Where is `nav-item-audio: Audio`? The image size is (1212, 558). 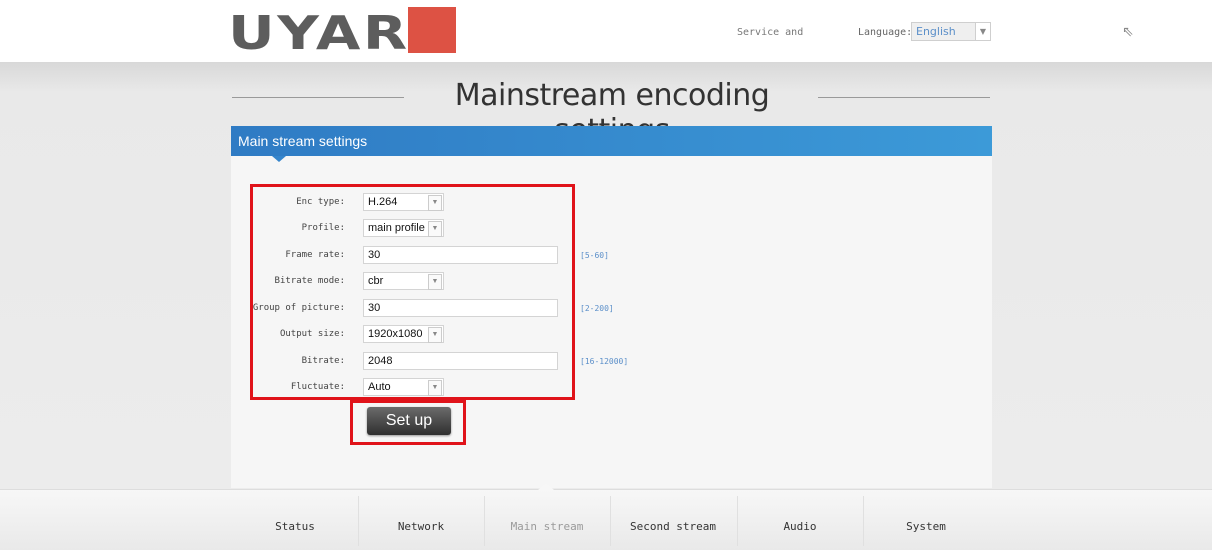 nav-item-audio: Audio is located at coordinates (800, 521).